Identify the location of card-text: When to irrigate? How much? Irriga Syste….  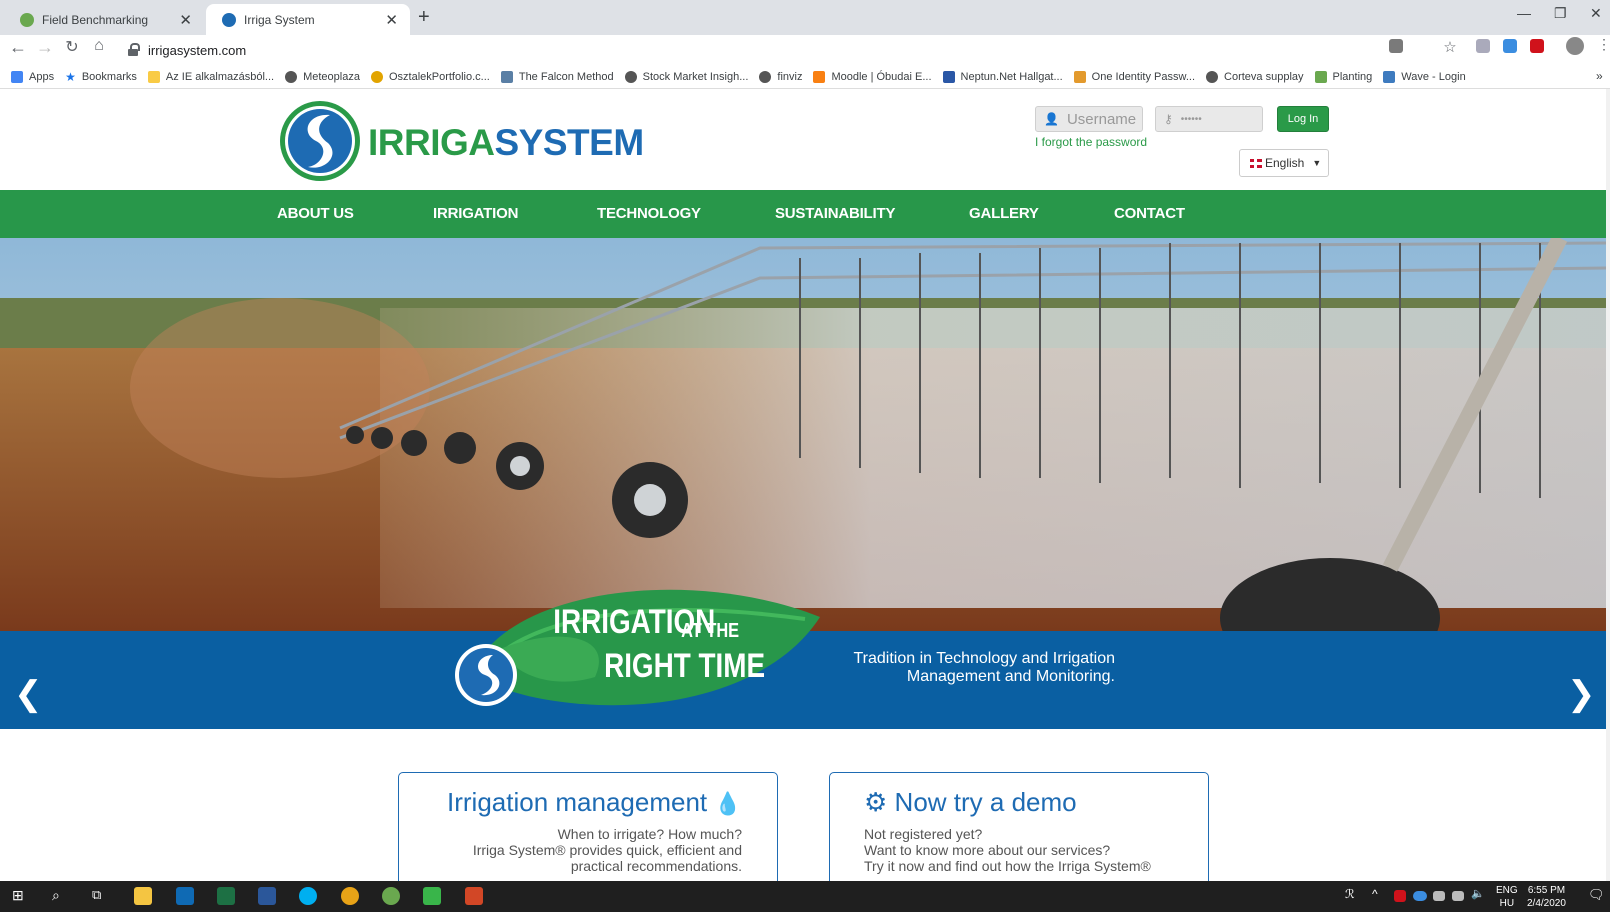
(607, 850).